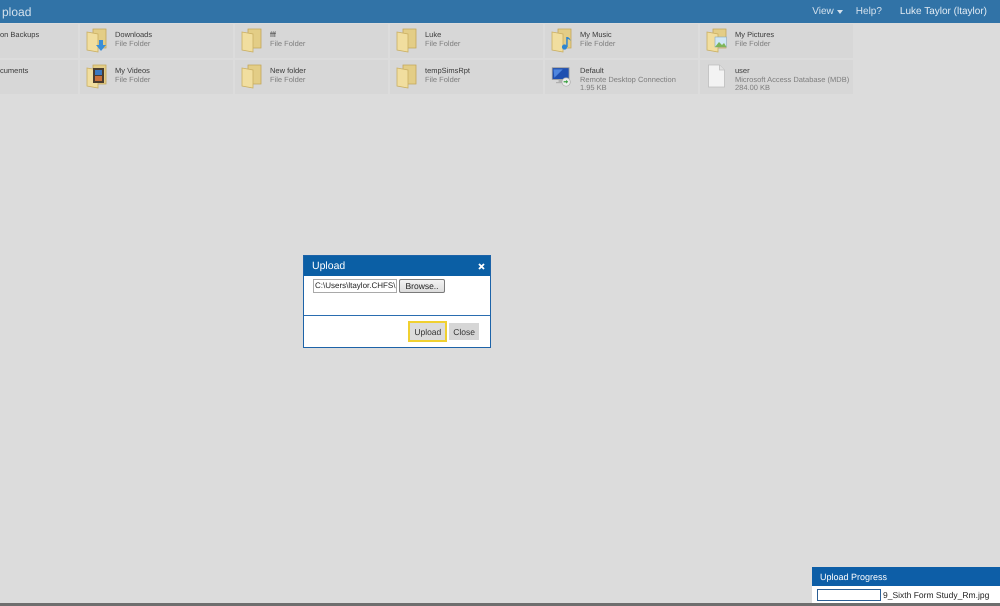 The height and width of the screenshot is (606, 1000). I want to click on close-icon, so click(481, 266).